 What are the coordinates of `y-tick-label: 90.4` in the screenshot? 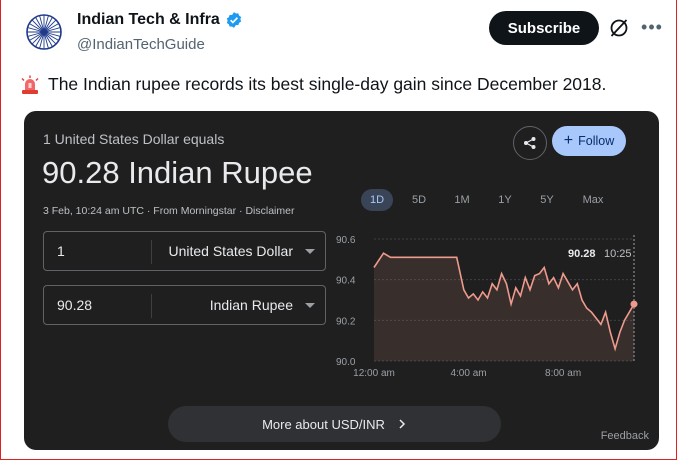 It's located at (346, 281).